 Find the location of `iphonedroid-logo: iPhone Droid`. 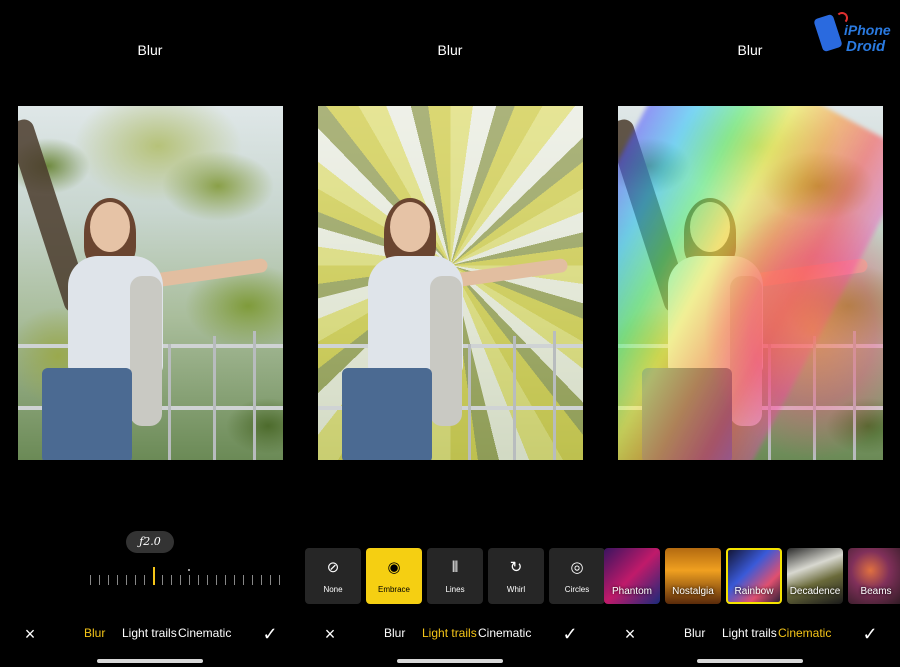

iphonedroid-logo: iPhone Droid is located at coordinates (853, 34).